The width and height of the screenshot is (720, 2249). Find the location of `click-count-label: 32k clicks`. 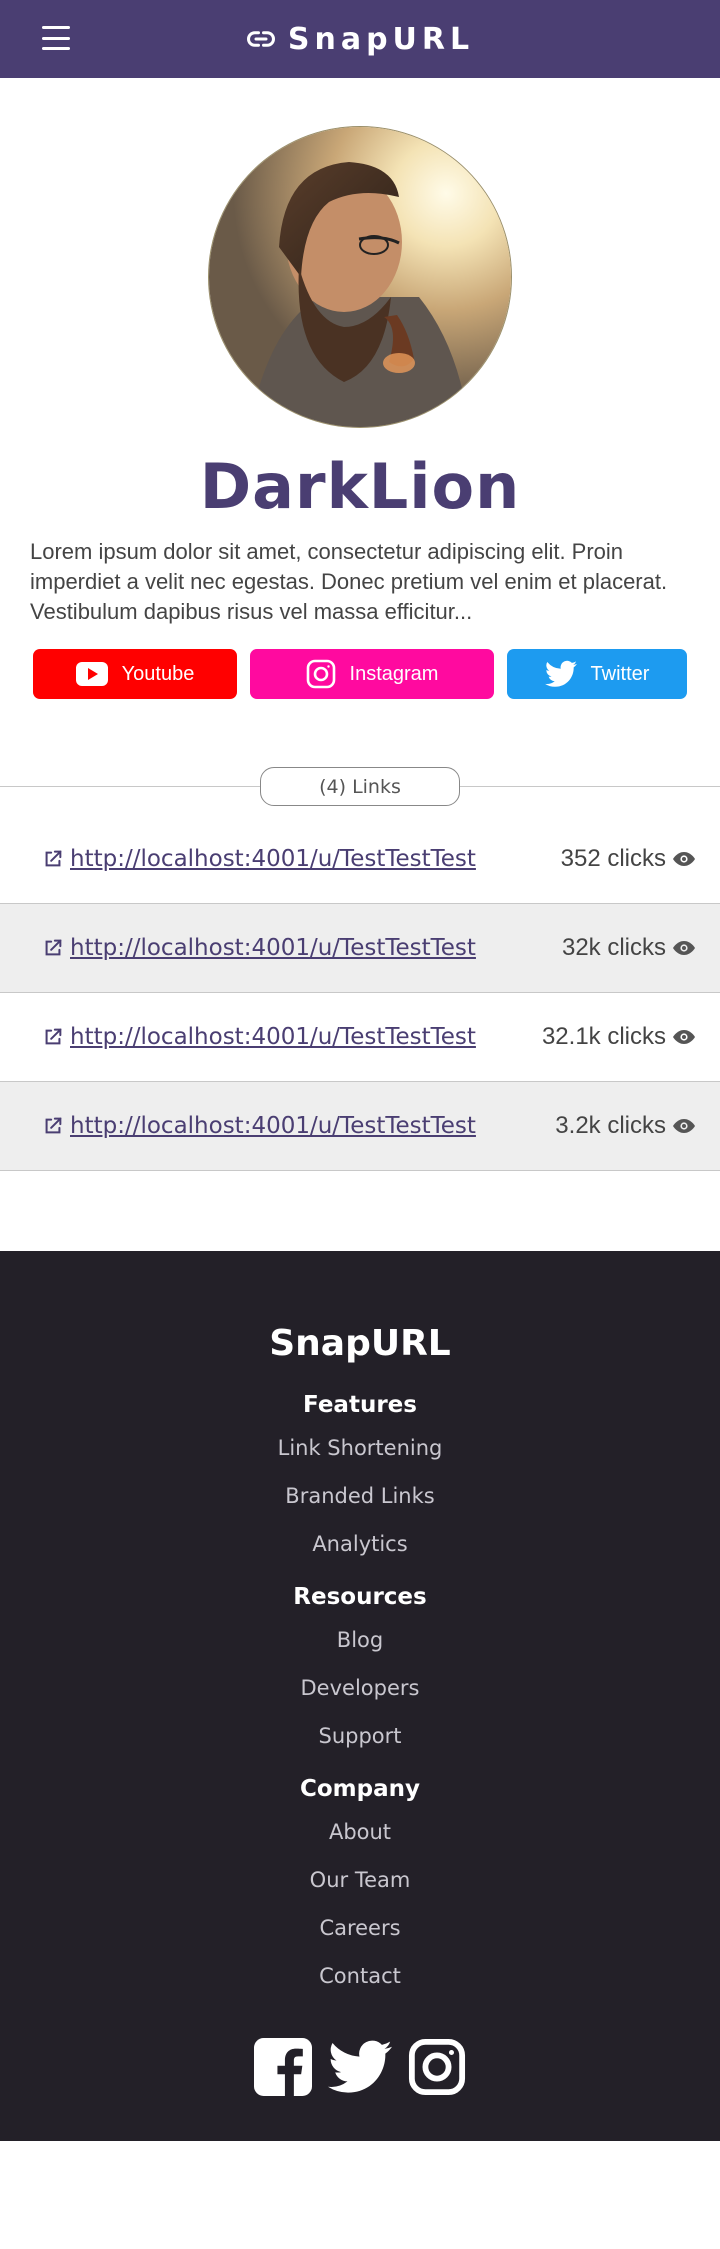

click-count-label: 32k clicks is located at coordinates (613, 947).